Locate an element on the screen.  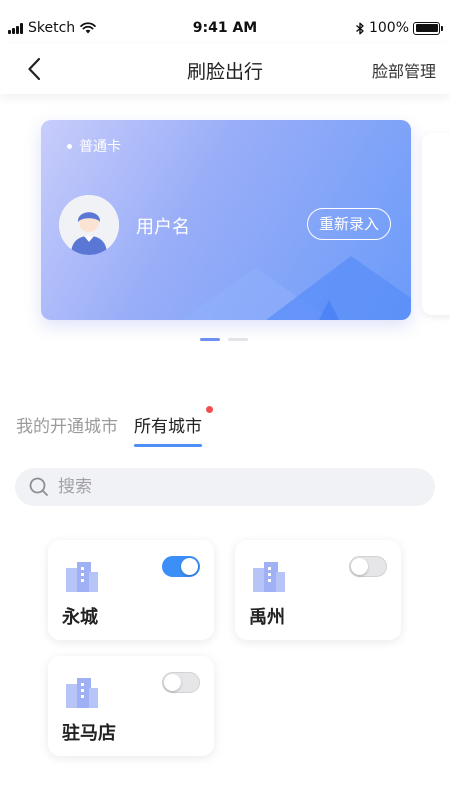
back-button is located at coordinates (35, 69).